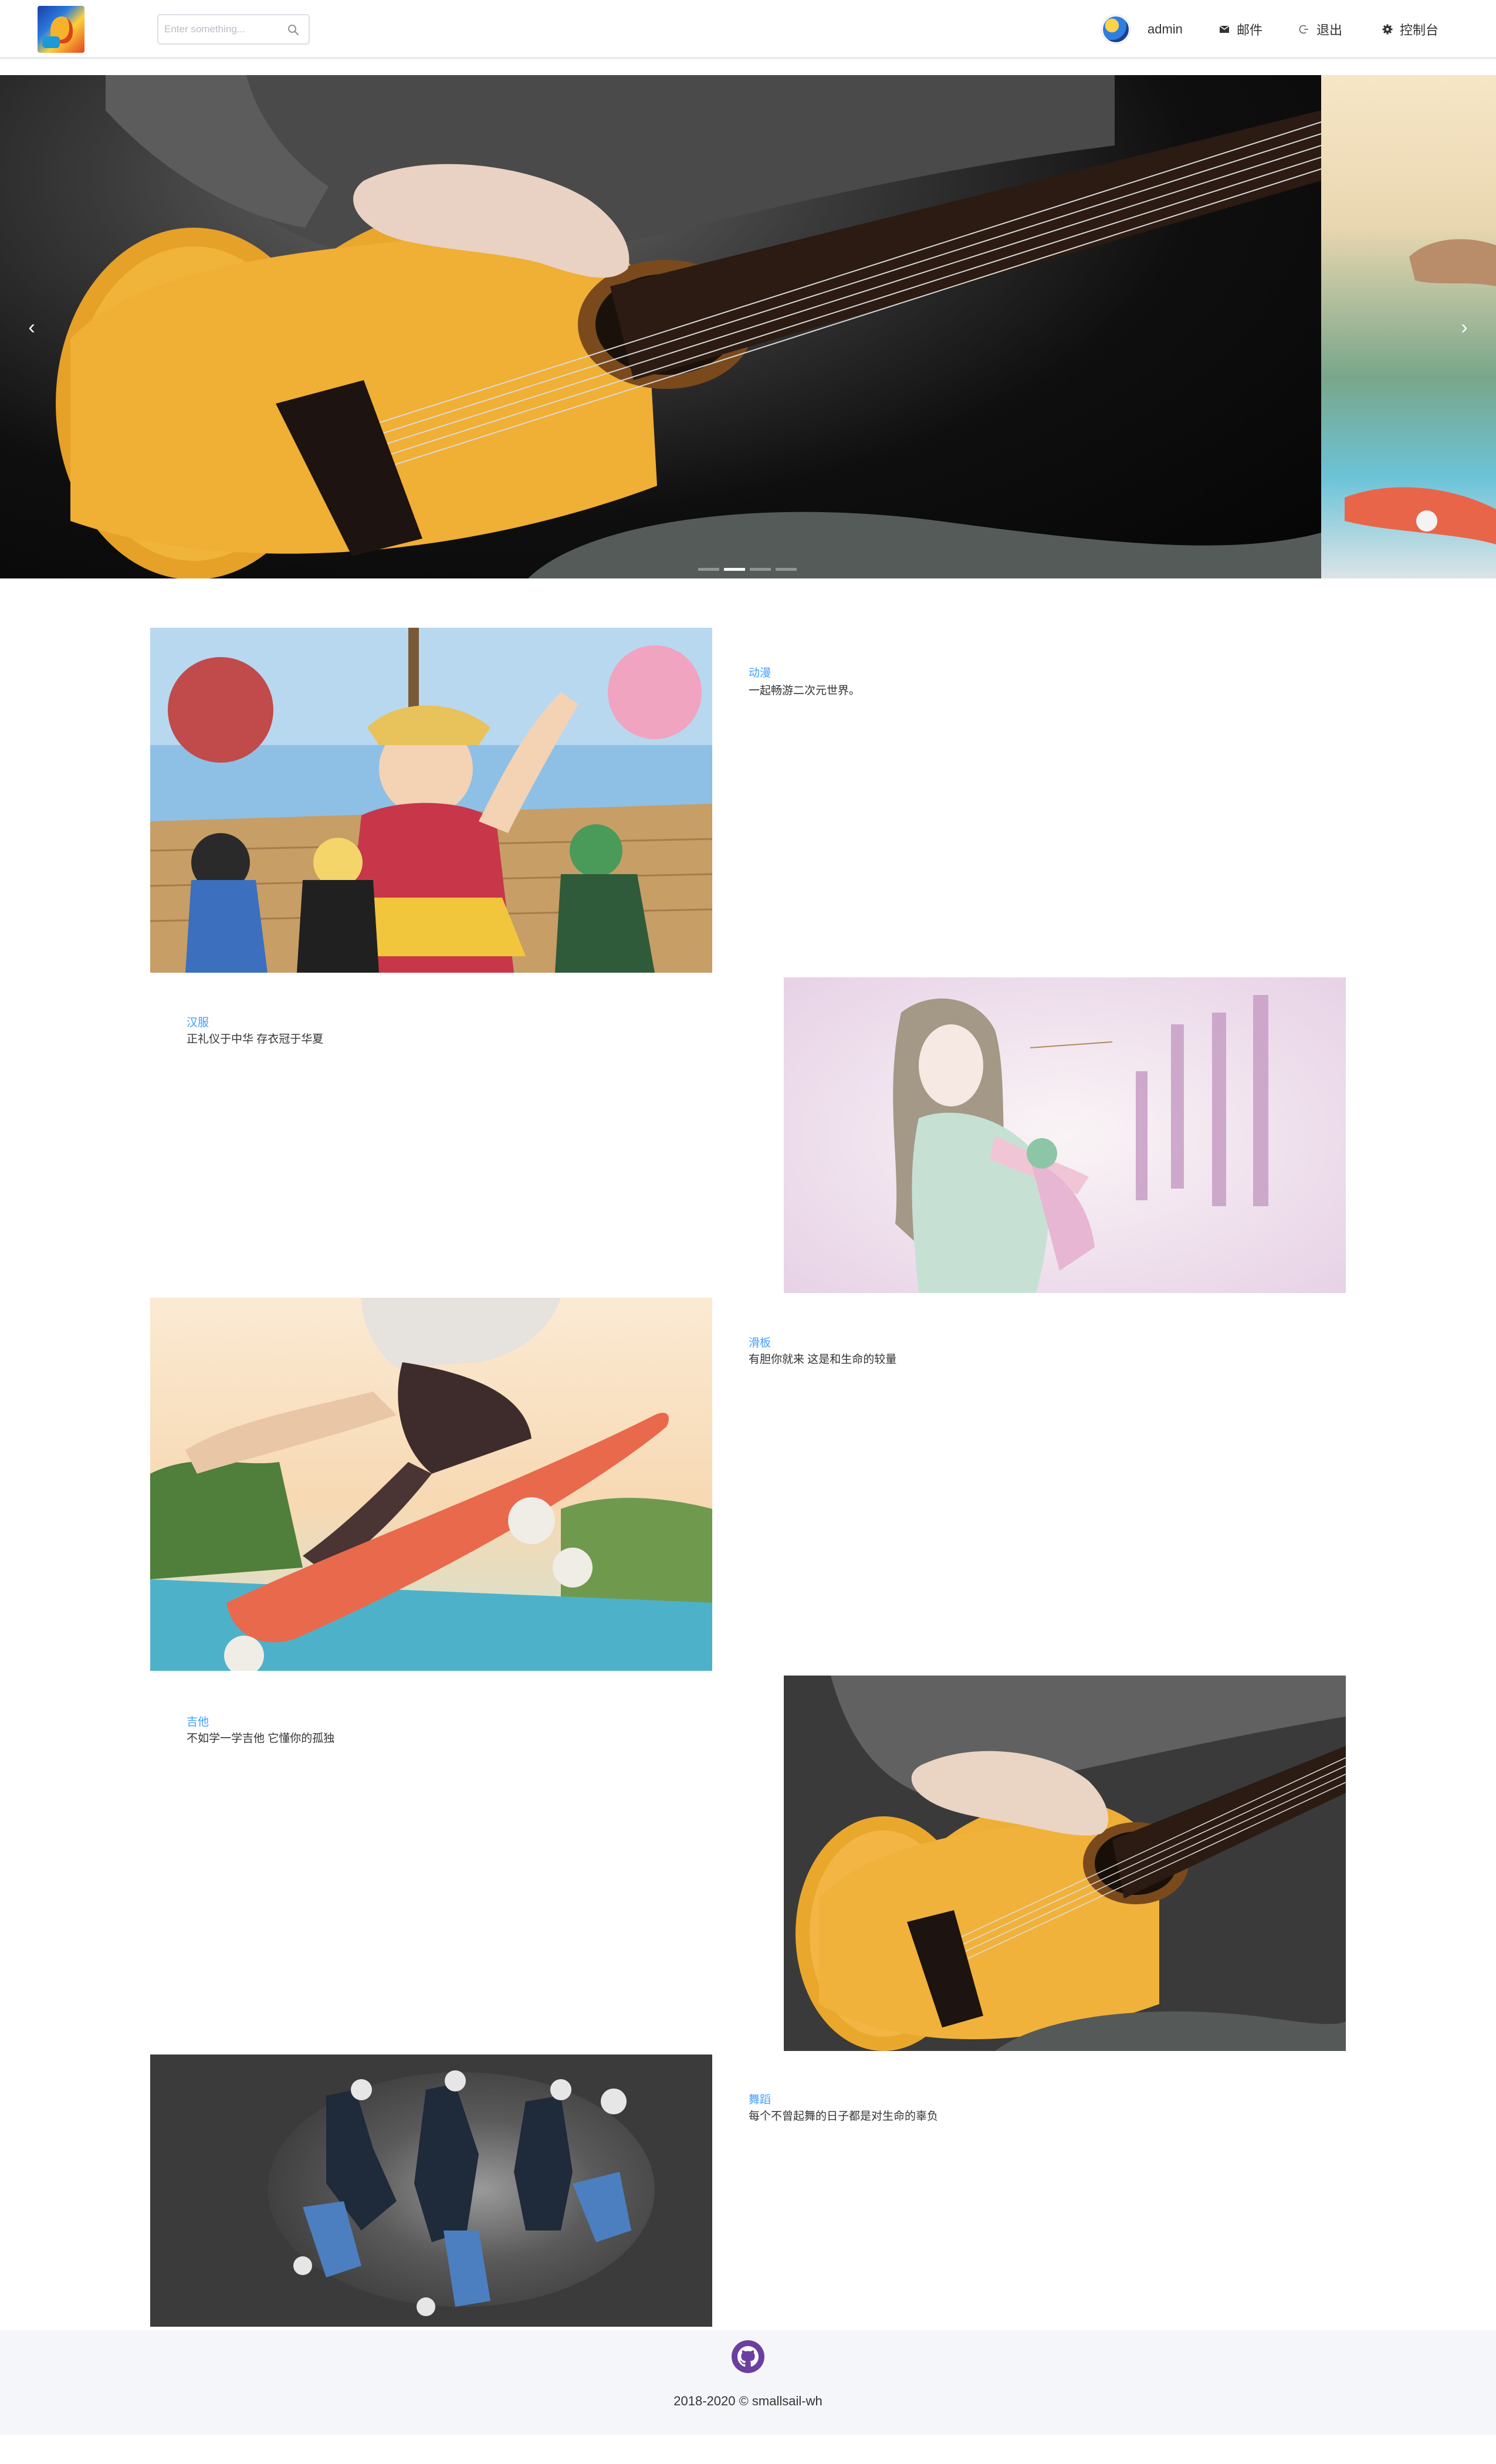 The height and width of the screenshot is (2464, 1496). Describe the element at coordinates (760, 2099) in the screenshot. I see `card-title-dance: 舞蹈` at that location.